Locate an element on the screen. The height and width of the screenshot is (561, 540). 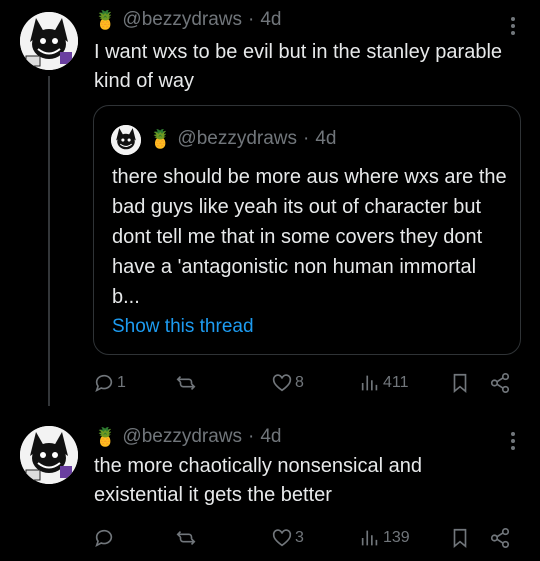
views-count: 139 is located at coordinates (396, 537).